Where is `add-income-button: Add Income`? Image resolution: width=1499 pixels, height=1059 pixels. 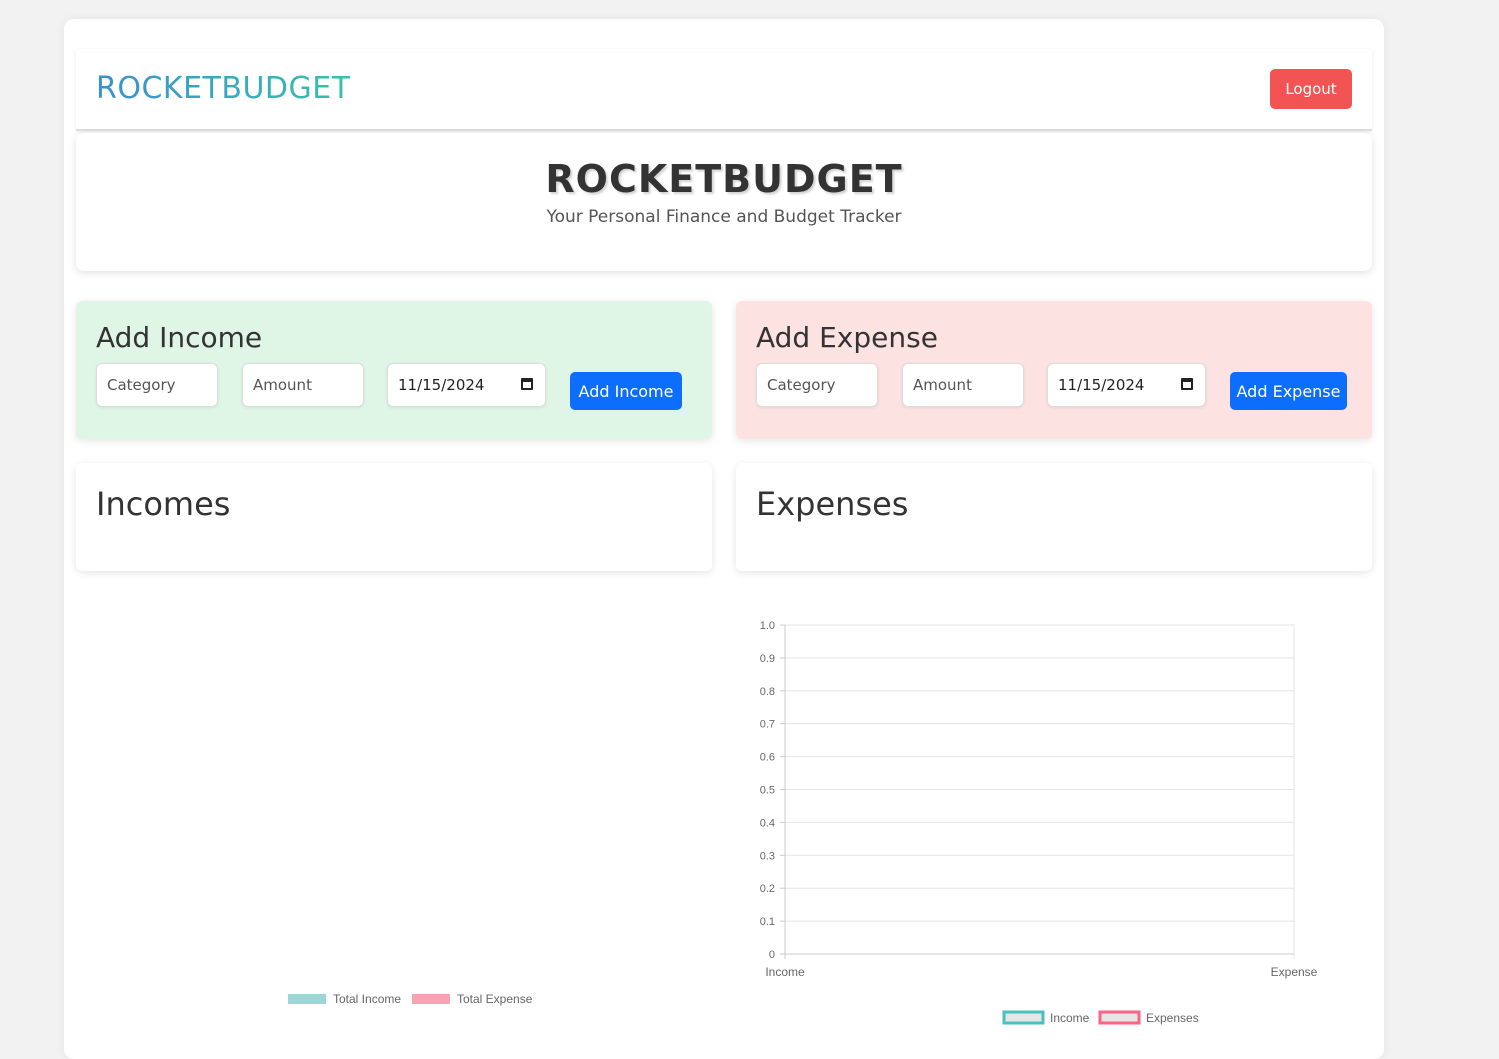 add-income-button: Add Income is located at coordinates (626, 391).